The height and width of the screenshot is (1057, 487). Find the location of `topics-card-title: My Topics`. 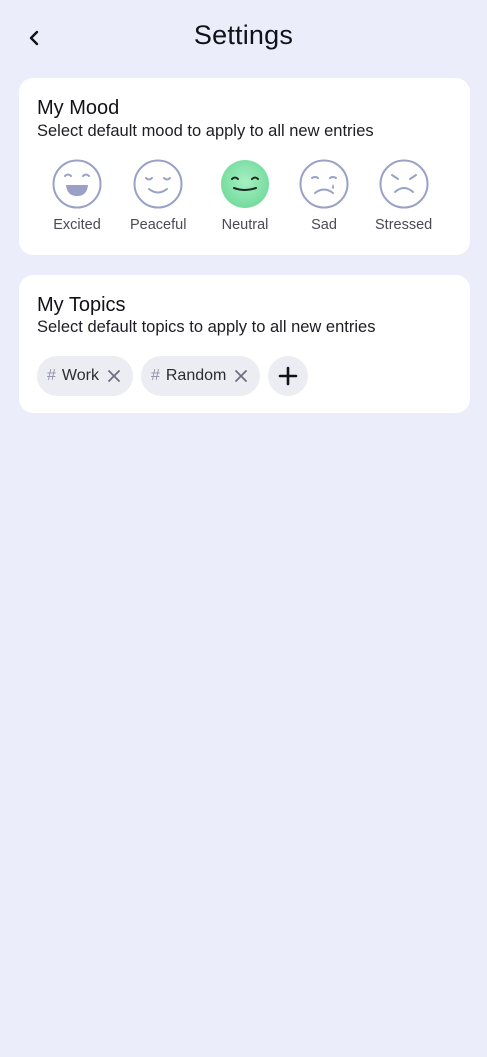

topics-card-title: My Topics is located at coordinates (81, 305).